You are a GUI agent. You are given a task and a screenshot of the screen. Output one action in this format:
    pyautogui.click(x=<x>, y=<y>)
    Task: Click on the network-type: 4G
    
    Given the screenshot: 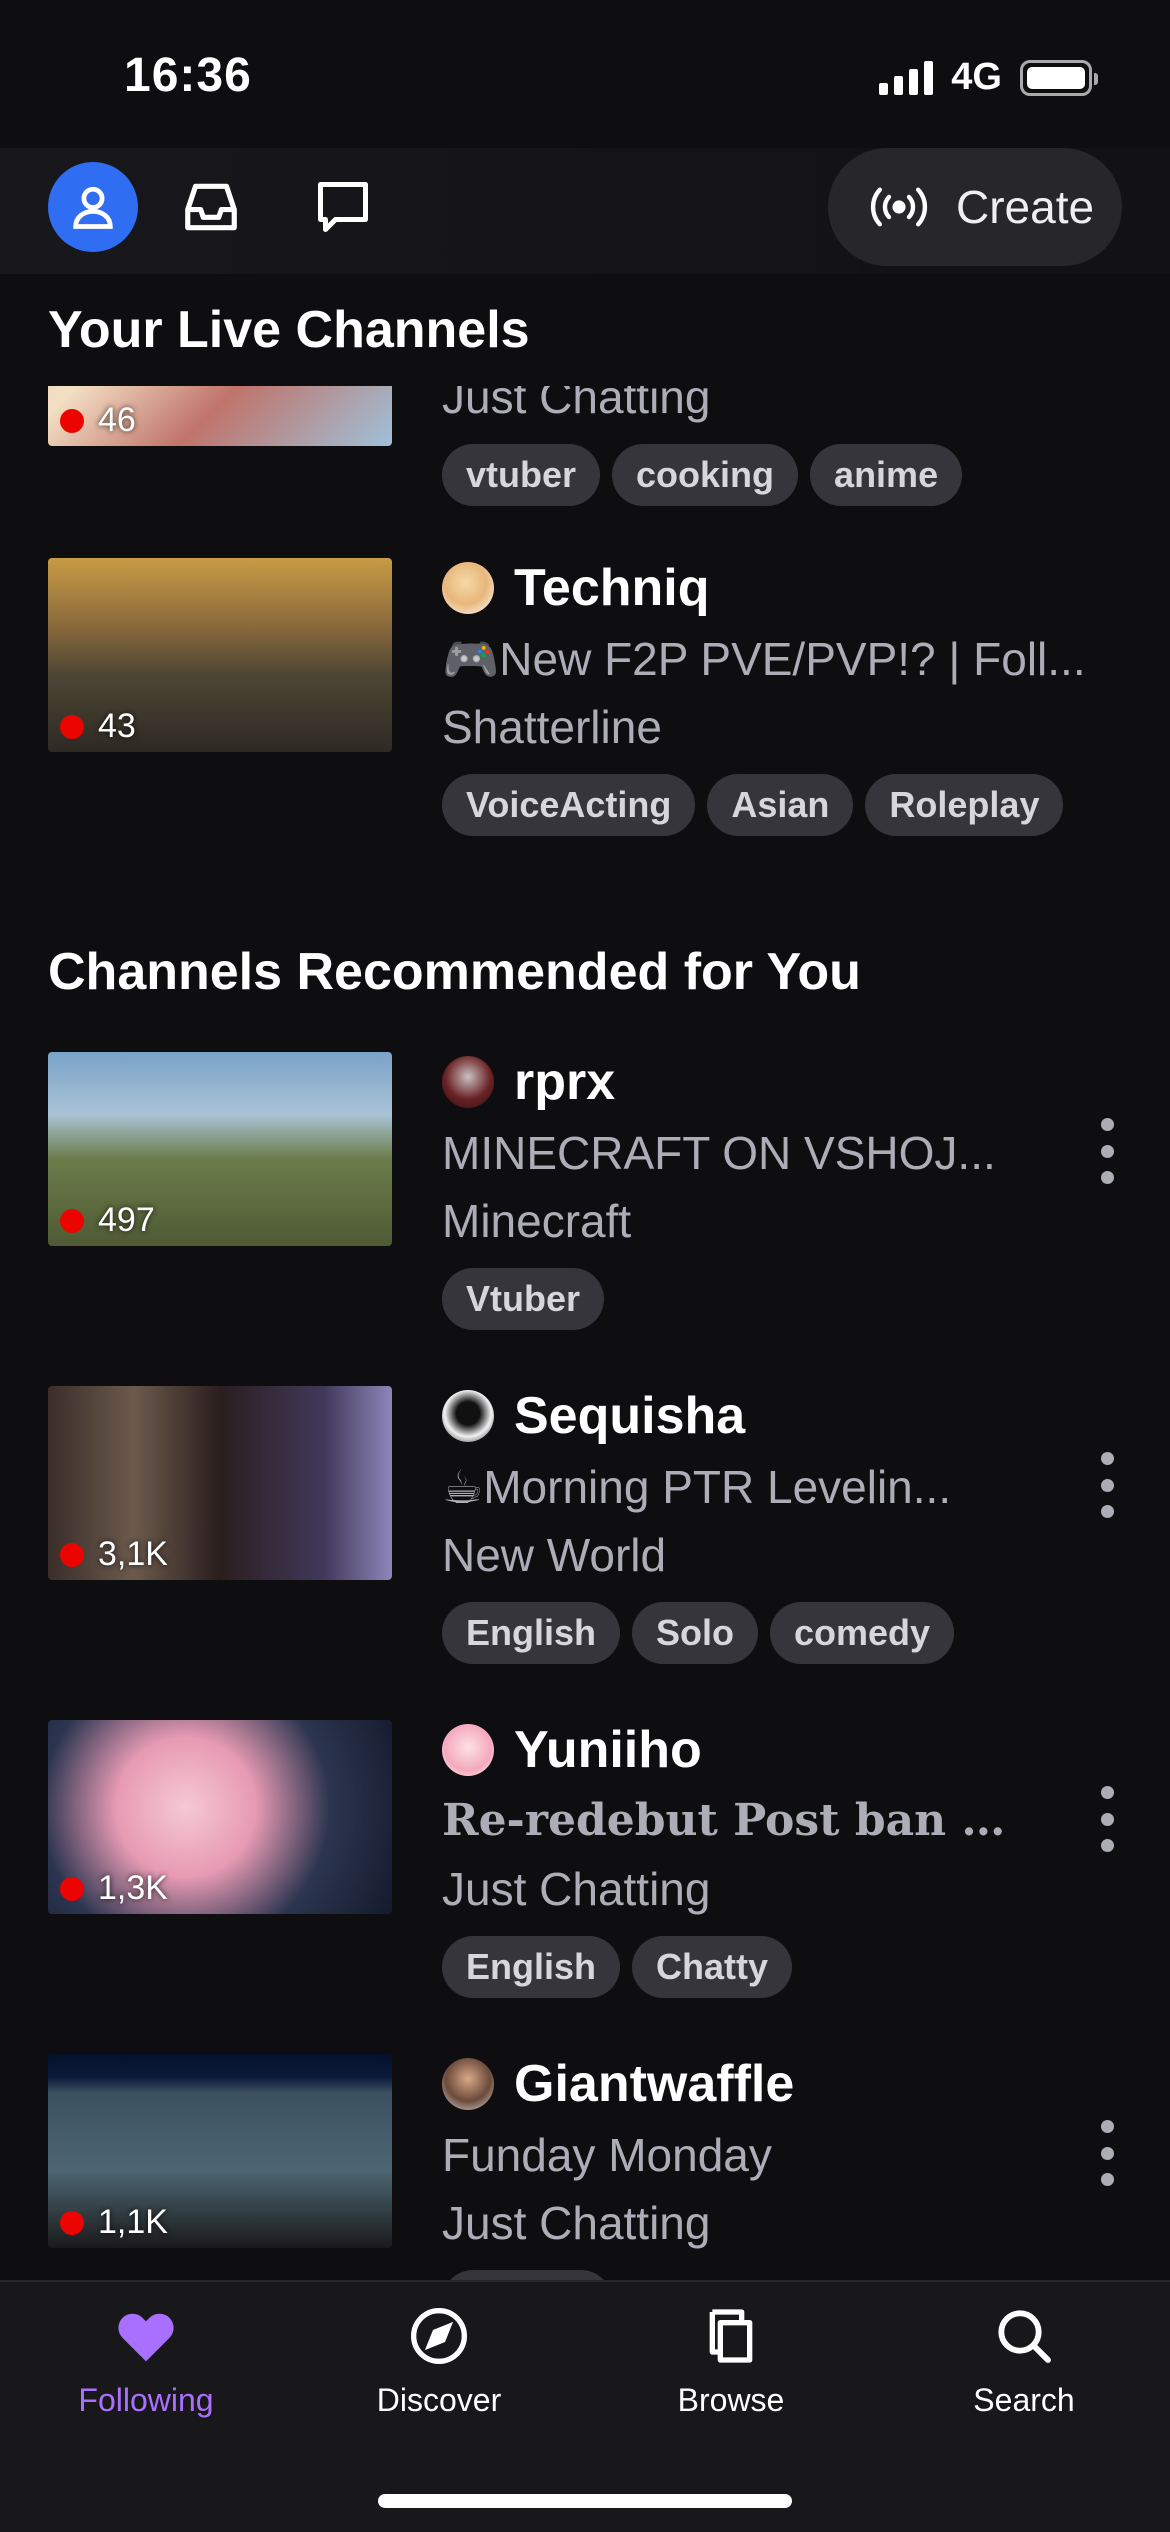 What is the action you would take?
    pyautogui.click(x=976, y=77)
    